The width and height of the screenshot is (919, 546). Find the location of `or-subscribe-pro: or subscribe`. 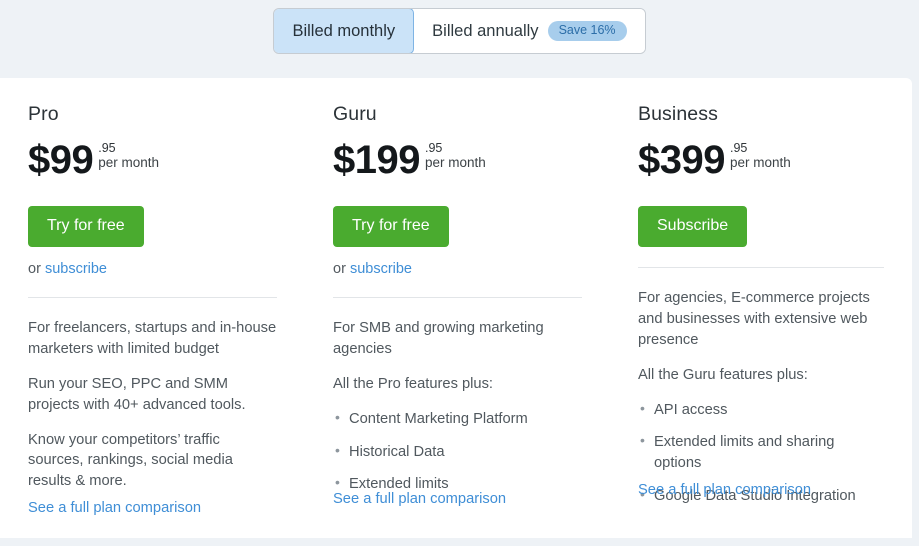

or-subscribe-pro: or subscribe is located at coordinates (152, 269).